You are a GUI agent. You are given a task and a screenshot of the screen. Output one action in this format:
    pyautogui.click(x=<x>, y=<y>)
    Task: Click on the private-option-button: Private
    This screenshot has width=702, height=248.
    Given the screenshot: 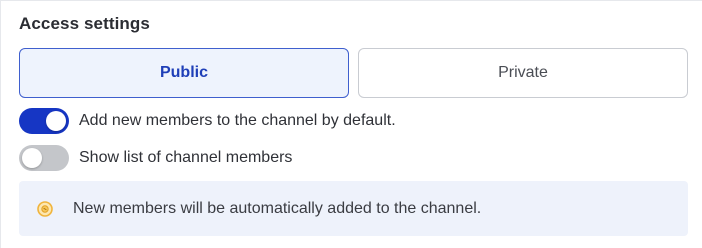 What is the action you would take?
    pyautogui.click(x=523, y=73)
    